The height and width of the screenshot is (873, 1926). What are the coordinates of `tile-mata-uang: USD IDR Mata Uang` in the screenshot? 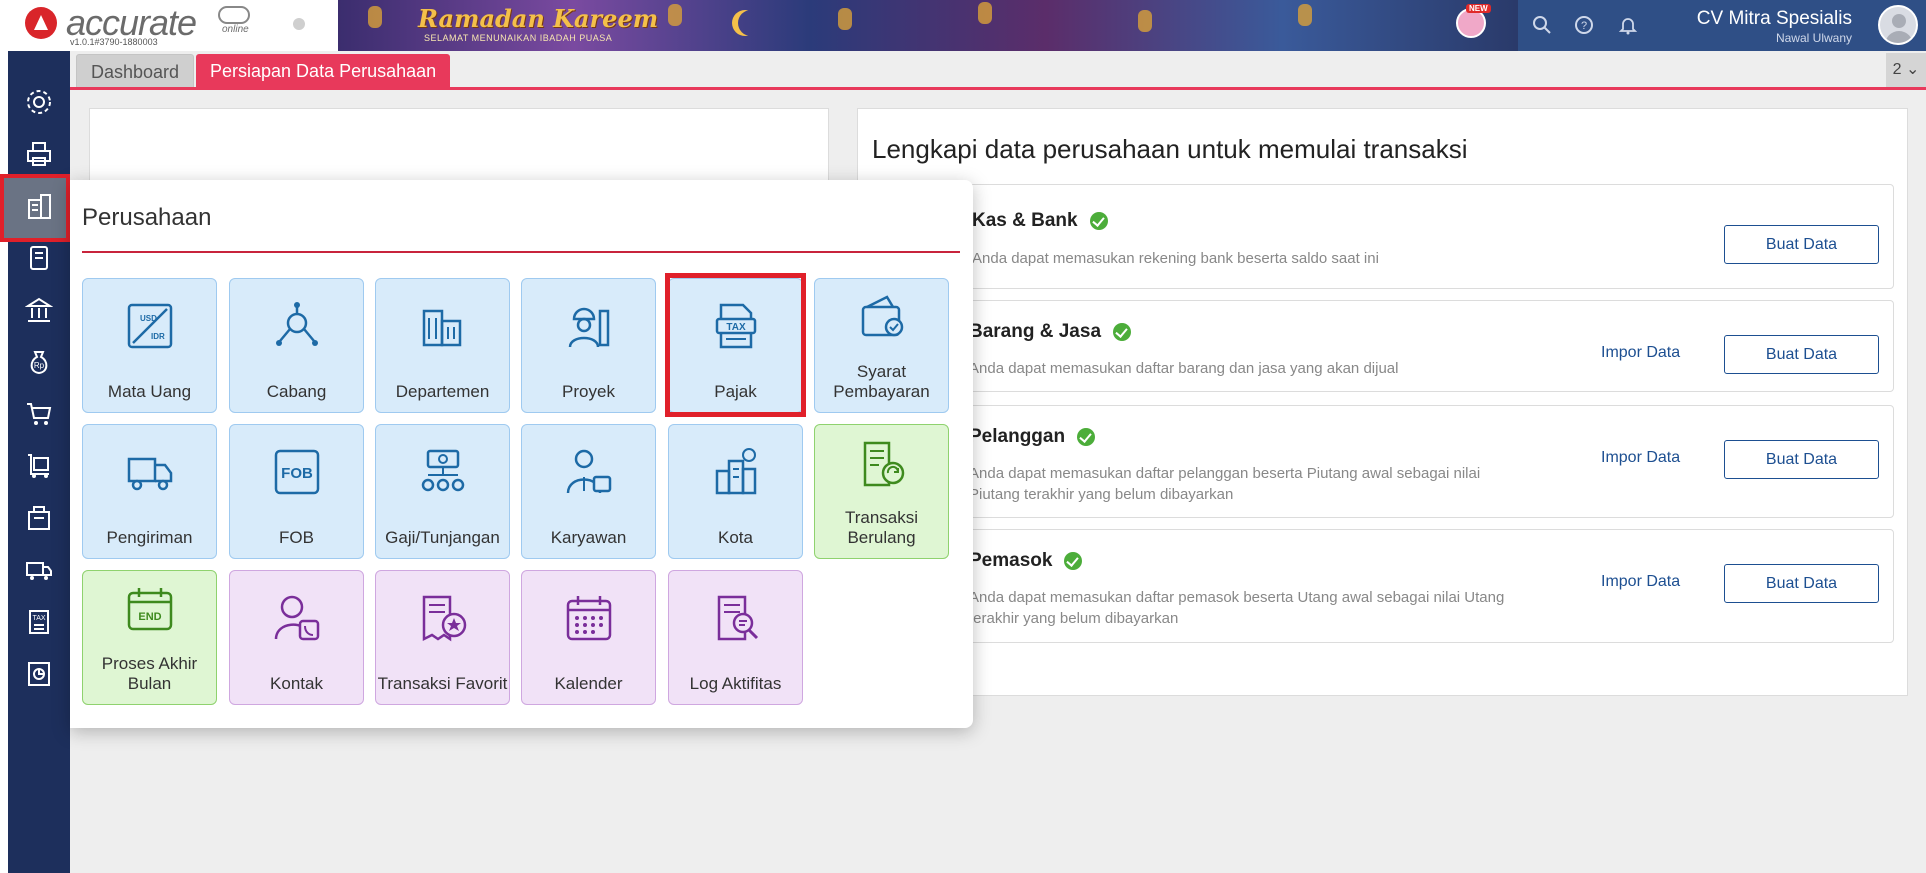 It's located at (149, 345).